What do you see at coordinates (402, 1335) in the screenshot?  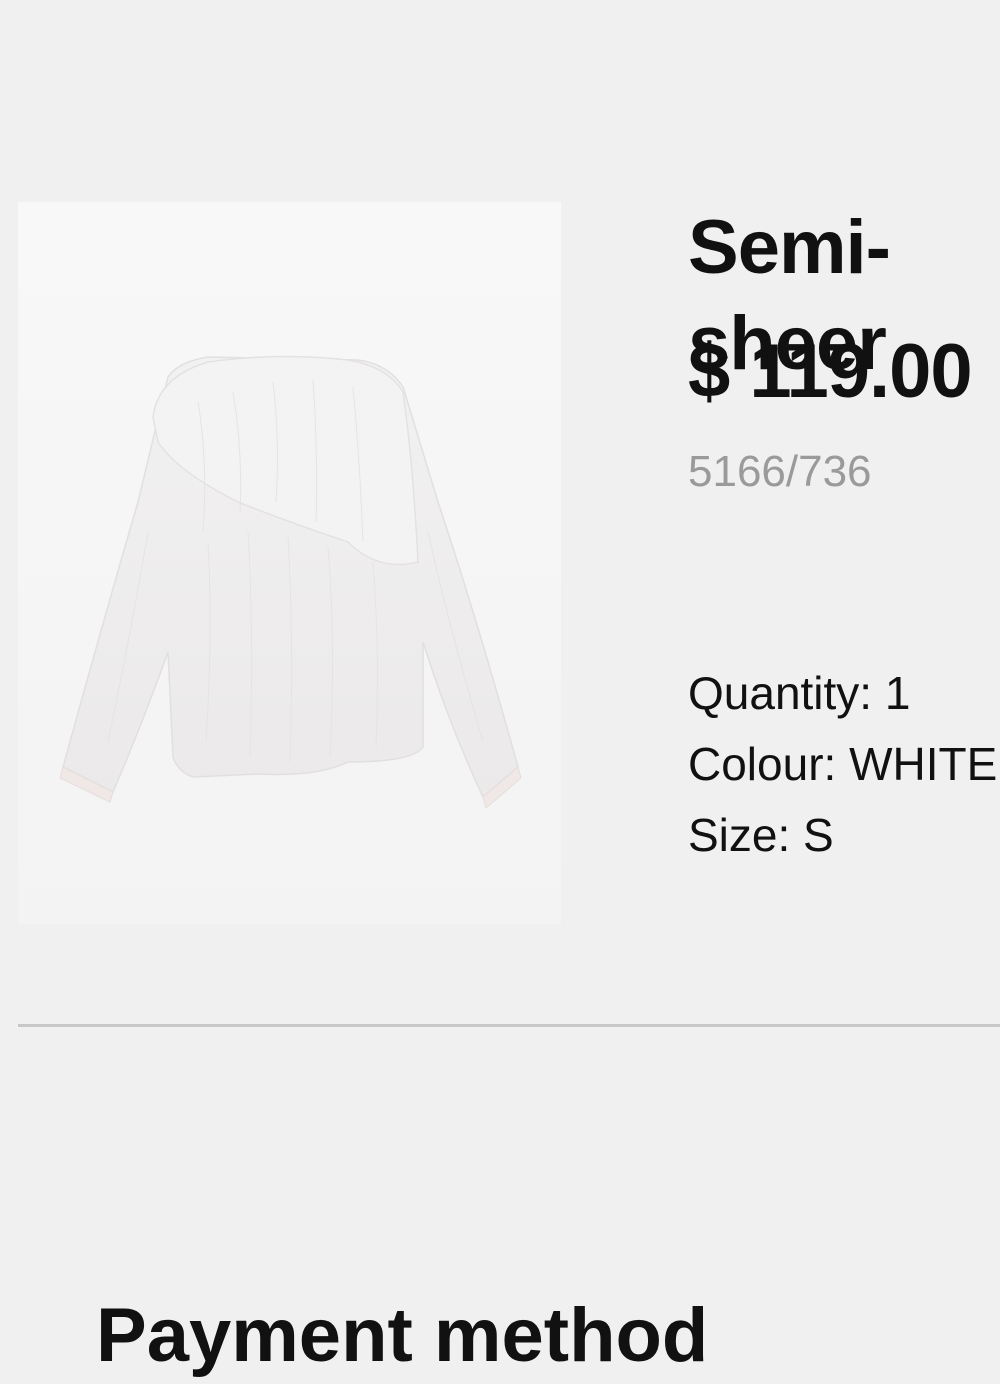 I see `payment-method-heading: Payment method` at bounding box center [402, 1335].